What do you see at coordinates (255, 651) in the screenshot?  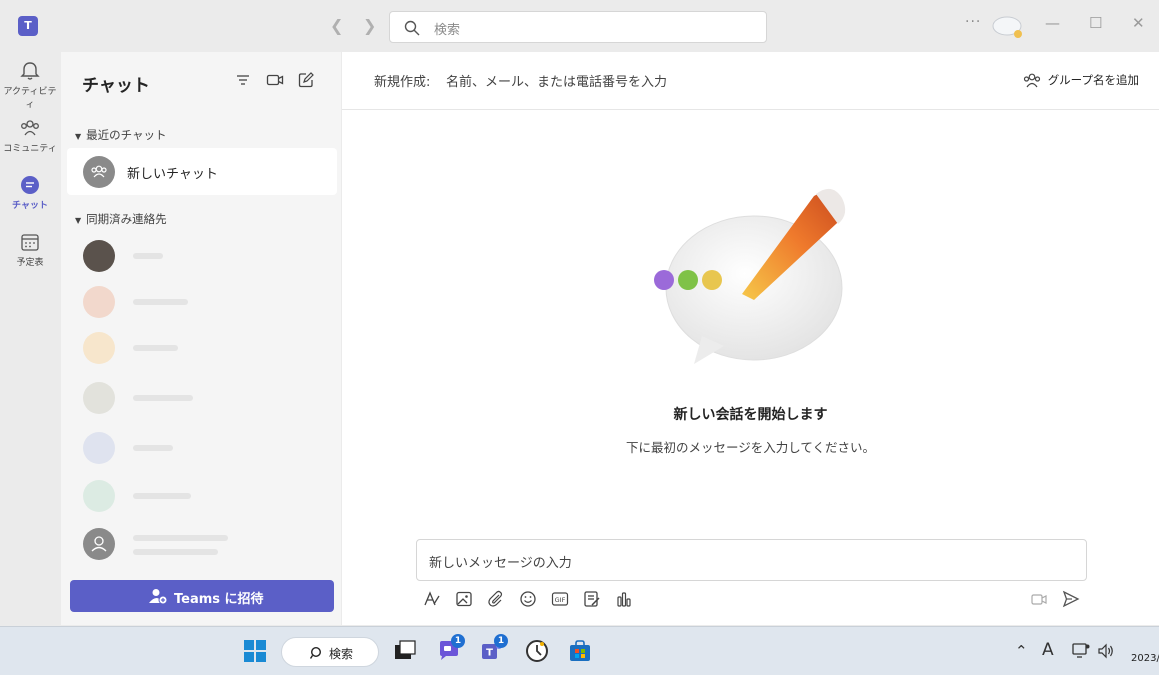 I see `windows-start-icon` at bounding box center [255, 651].